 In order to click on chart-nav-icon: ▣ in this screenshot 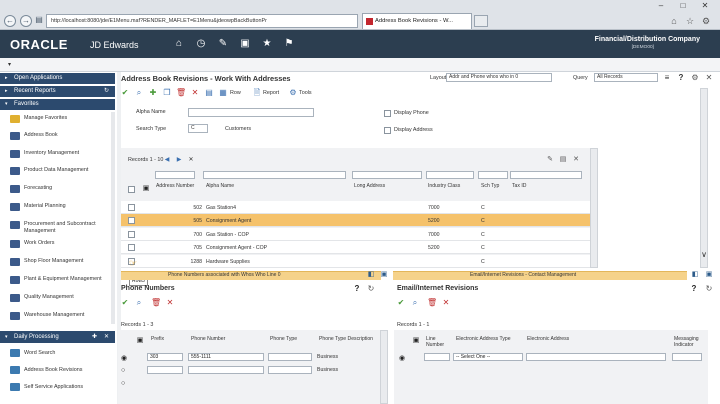, I will do `click(245, 44)`.